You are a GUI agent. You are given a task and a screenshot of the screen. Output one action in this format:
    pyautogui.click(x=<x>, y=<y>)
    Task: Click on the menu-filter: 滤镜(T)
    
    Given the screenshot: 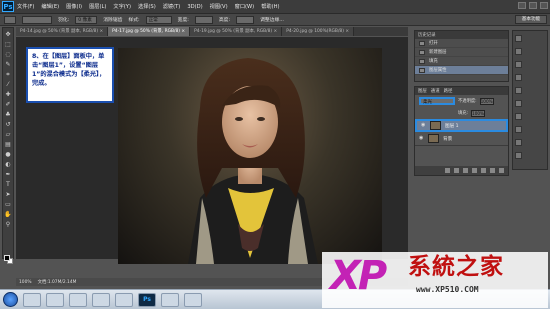 What is the action you would take?
    pyautogui.click(x=172, y=6)
    